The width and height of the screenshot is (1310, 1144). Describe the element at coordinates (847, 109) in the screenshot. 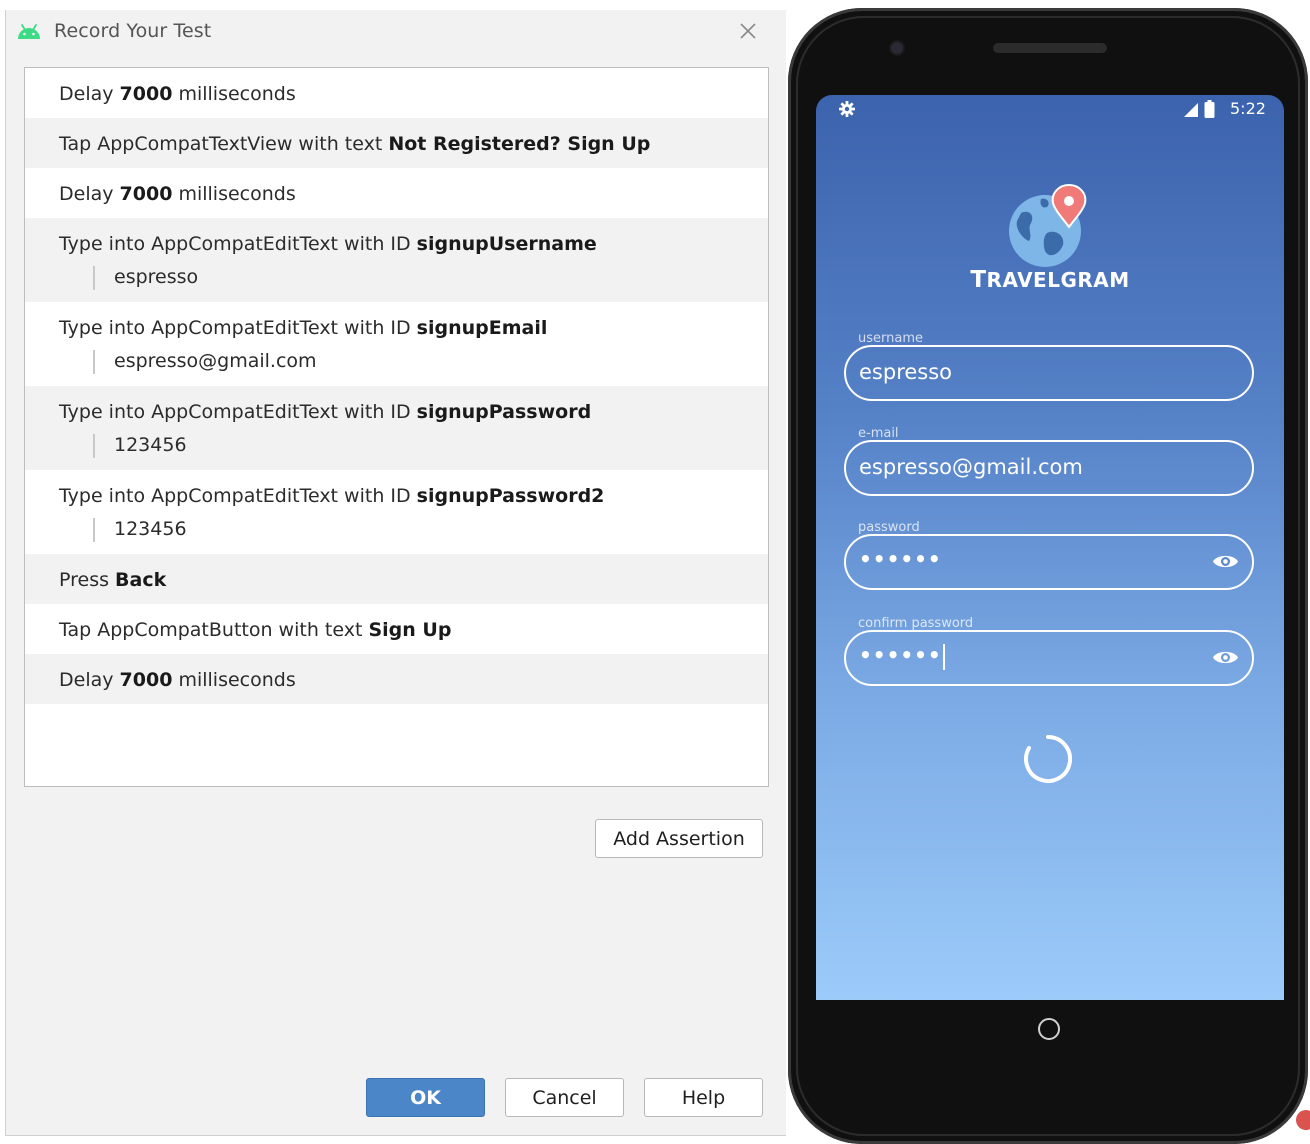

I see `gear-icon` at that location.